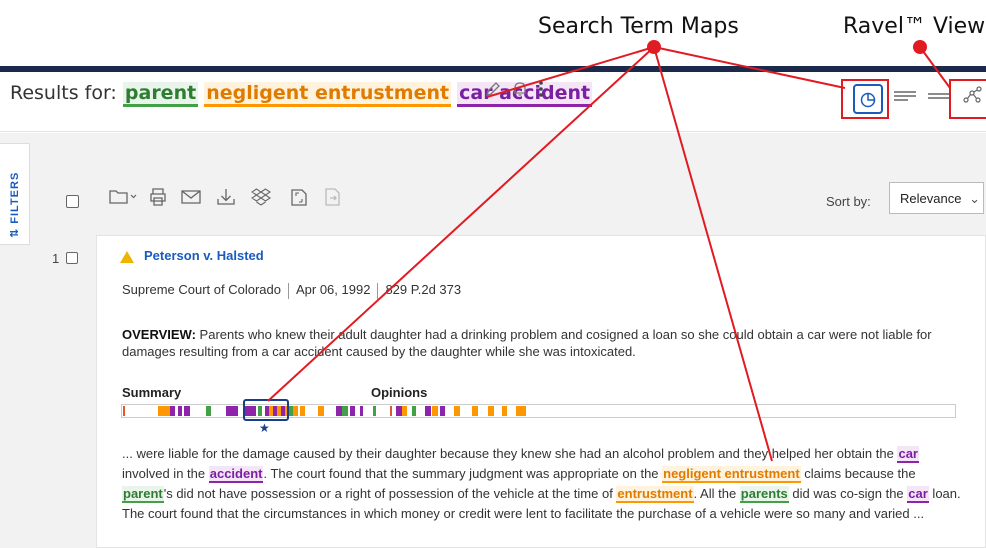 This screenshot has width=986, height=548. I want to click on export-icon, so click(333, 200).